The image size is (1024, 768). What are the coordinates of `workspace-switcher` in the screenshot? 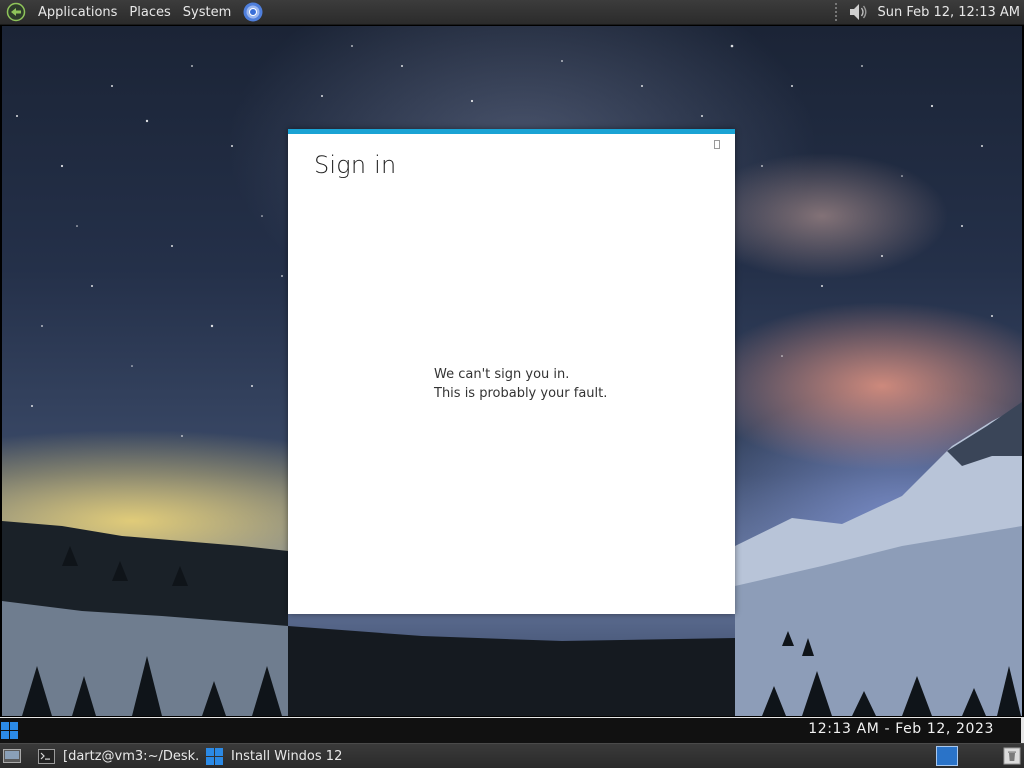 It's located at (947, 756).